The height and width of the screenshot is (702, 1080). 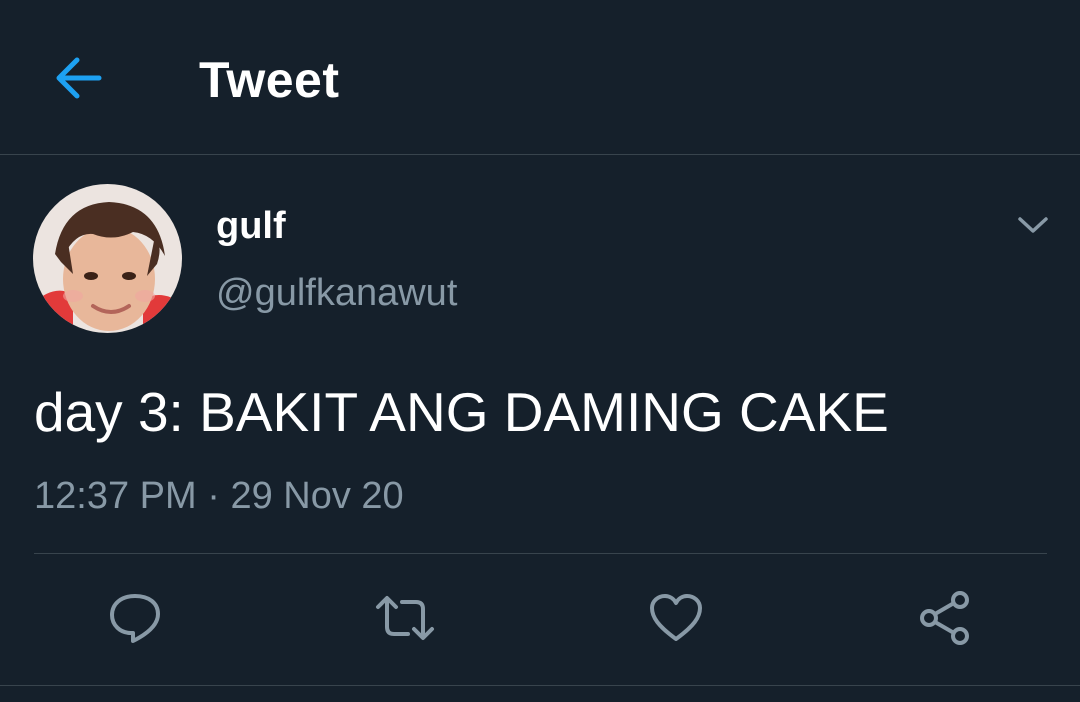 What do you see at coordinates (269, 80) in the screenshot?
I see `page-title: Tweet` at bounding box center [269, 80].